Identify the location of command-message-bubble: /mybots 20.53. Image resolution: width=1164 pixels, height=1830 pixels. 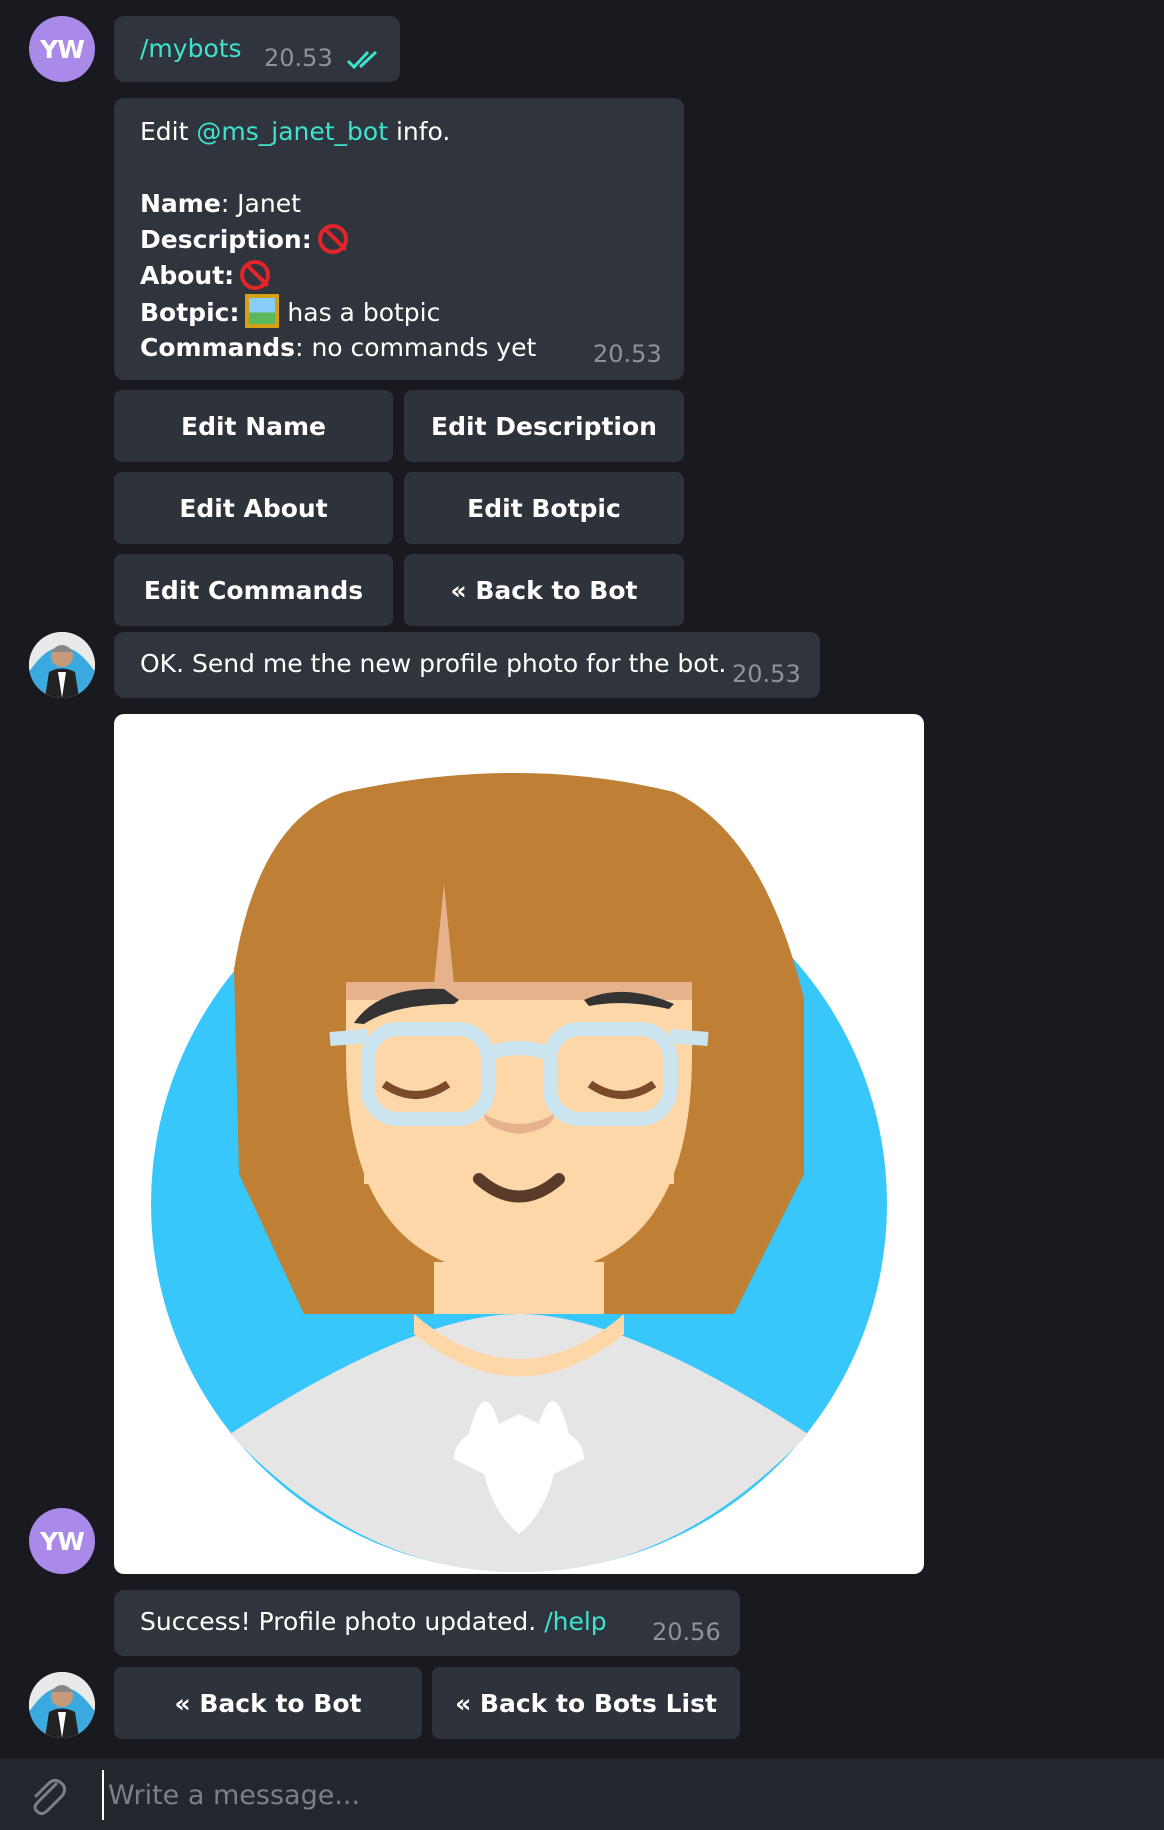
(257, 49).